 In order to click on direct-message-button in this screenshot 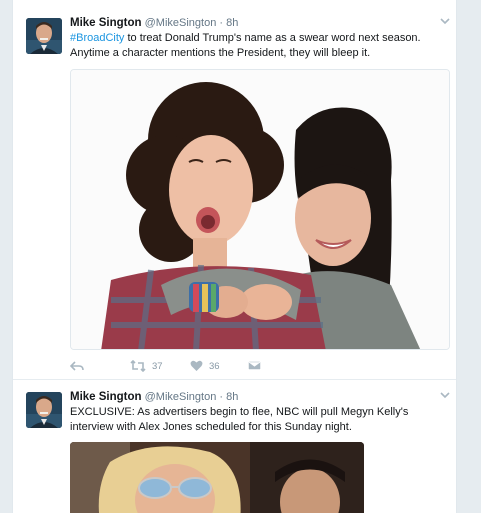, I will do `click(254, 366)`.